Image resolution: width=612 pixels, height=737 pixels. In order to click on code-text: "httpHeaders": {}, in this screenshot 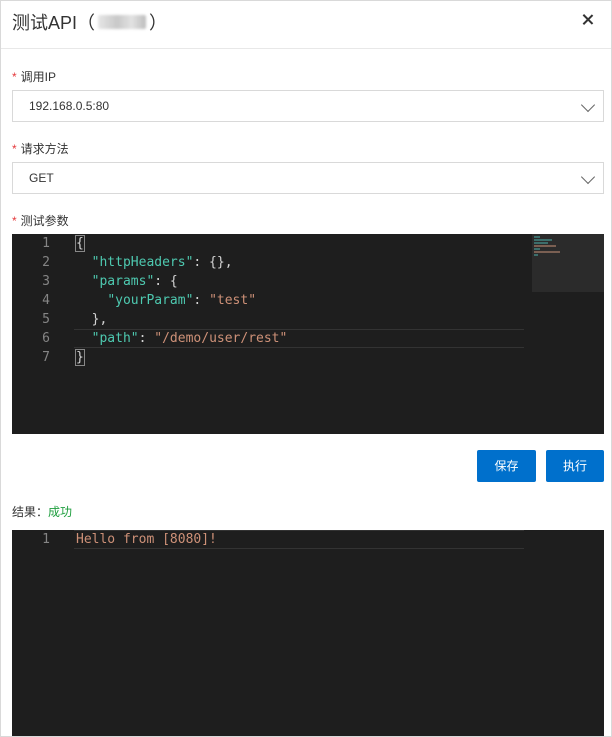, I will do `click(154, 262)`.